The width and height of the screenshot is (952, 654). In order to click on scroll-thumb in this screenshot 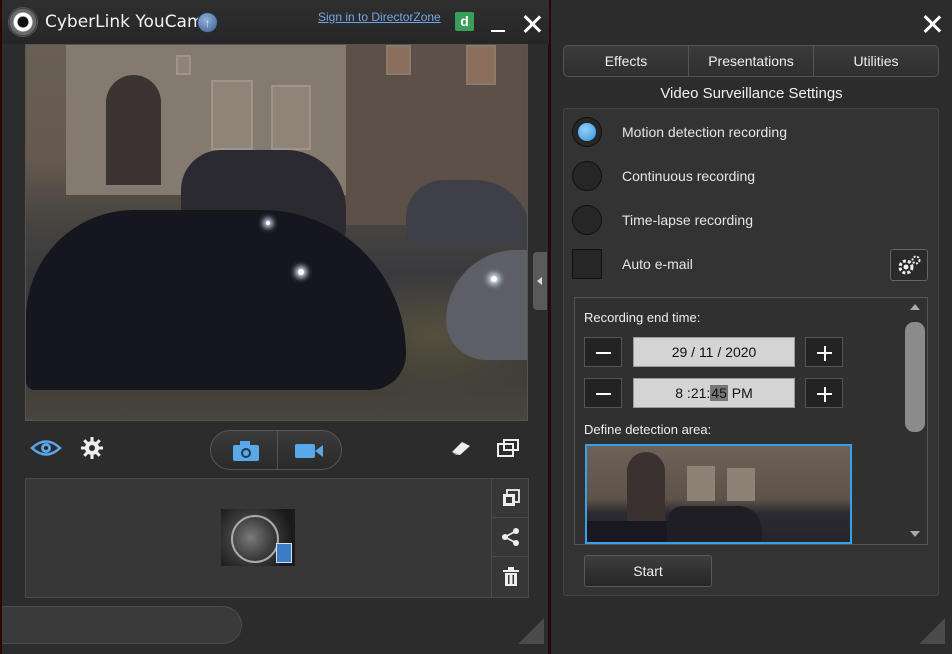, I will do `click(915, 377)`.